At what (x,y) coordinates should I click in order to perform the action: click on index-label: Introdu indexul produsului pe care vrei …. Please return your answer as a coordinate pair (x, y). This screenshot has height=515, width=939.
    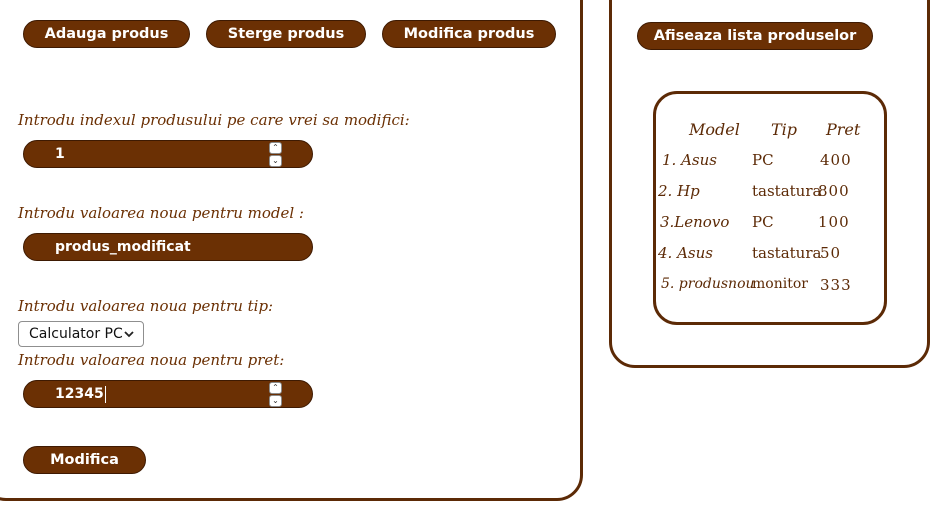
    Looking at the image, I should click on (214, 120).